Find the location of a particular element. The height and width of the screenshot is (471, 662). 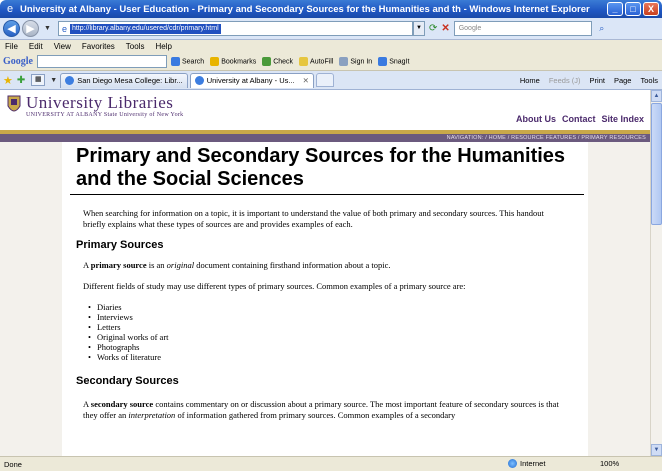

scroll-thumb is located at coordinates (656, 164).